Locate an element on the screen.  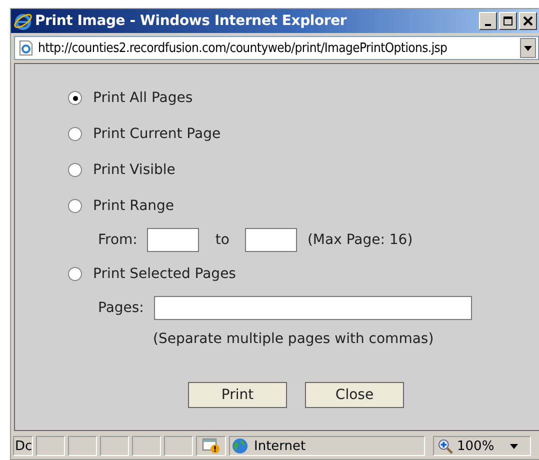
dialog-button: Print is located at coordinates (237, 395).